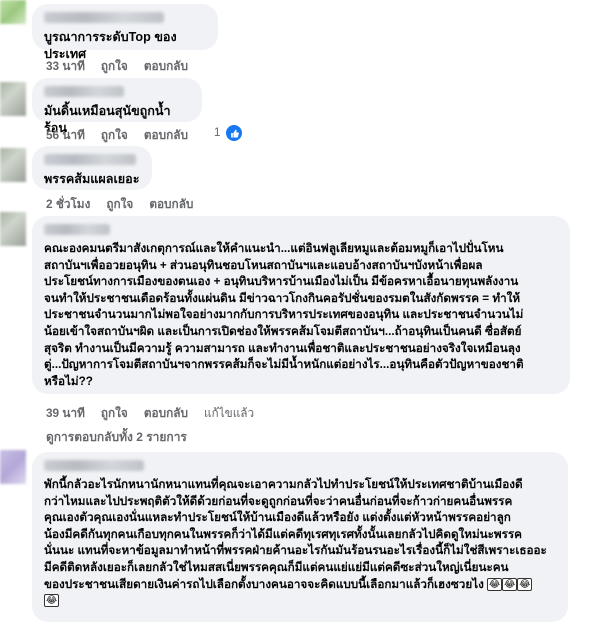 Image resolution: width=600 pixels, height=626 pixels. I want to click on comment-actions: 33 นาที ถูกใจ ตอบกลับ, so click(117, 66).